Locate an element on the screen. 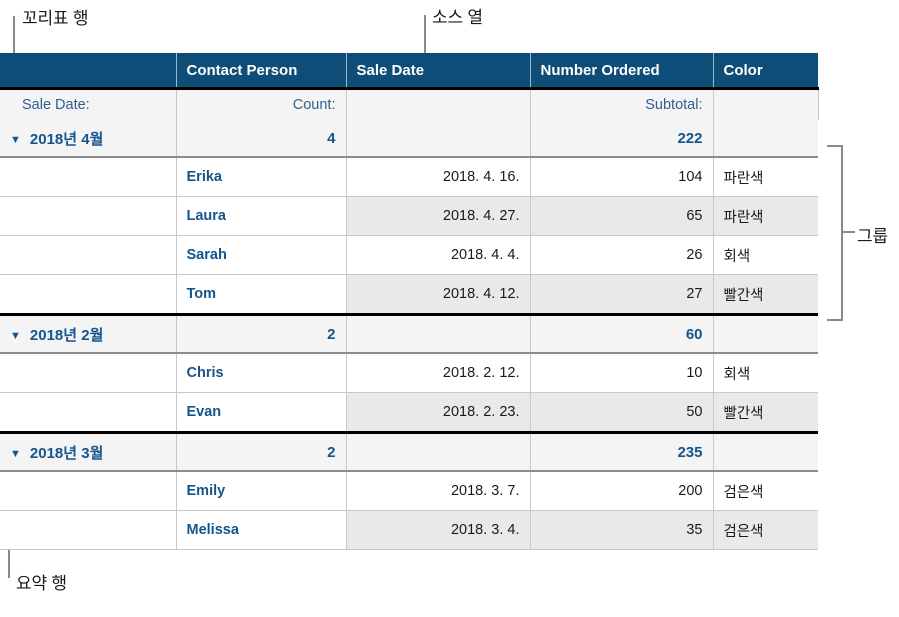 Image resolution: width=899 pixels, height=617 pixels. group-subtotal-cell: 235 is located at coordinates (622, 452).